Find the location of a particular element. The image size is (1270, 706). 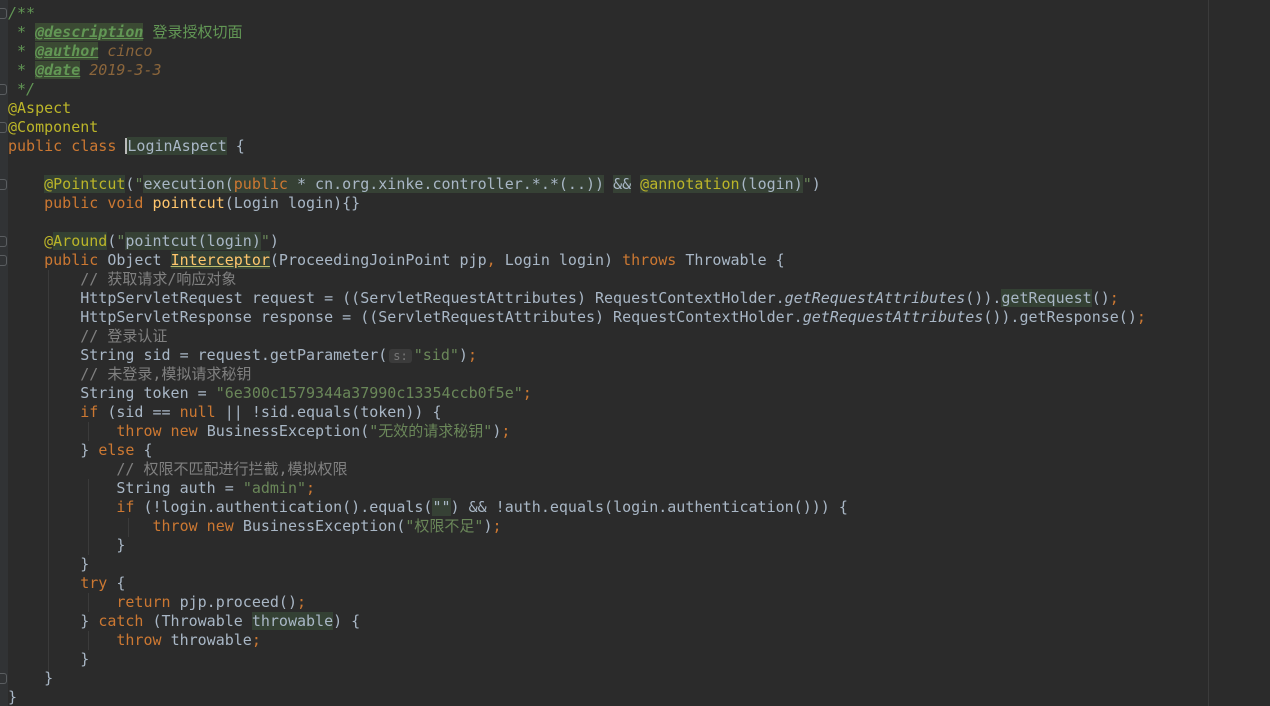

code-token: throw new is located at coordinates (161, 431).